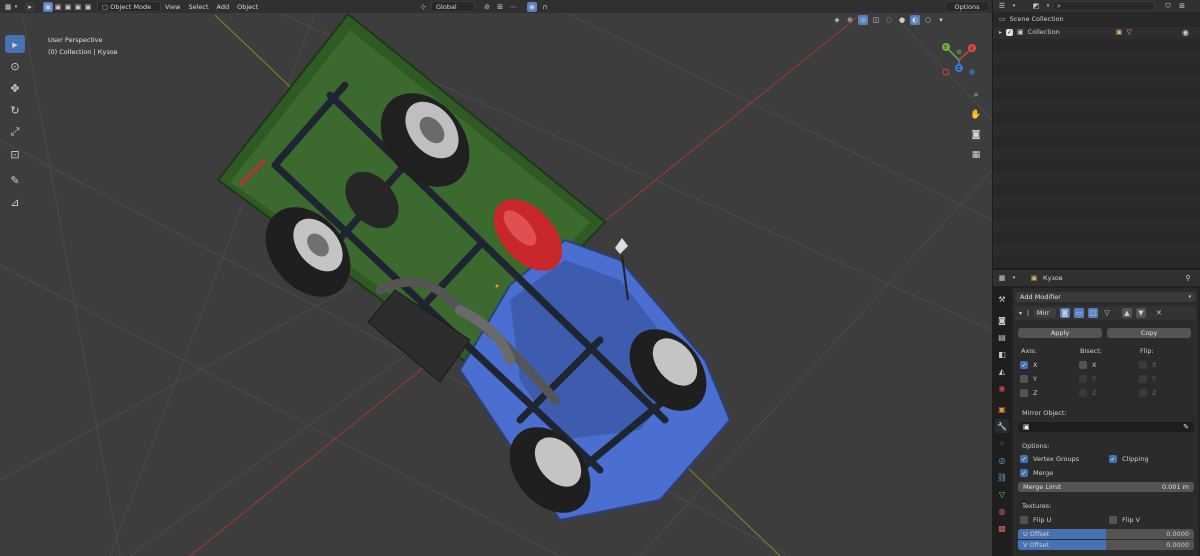 The width and height of the screenshot is (1200, 556). What do you see at coordinates (172, 6) in the screenshot?
I see `menu-view: View` at bounding box center [172, 6].